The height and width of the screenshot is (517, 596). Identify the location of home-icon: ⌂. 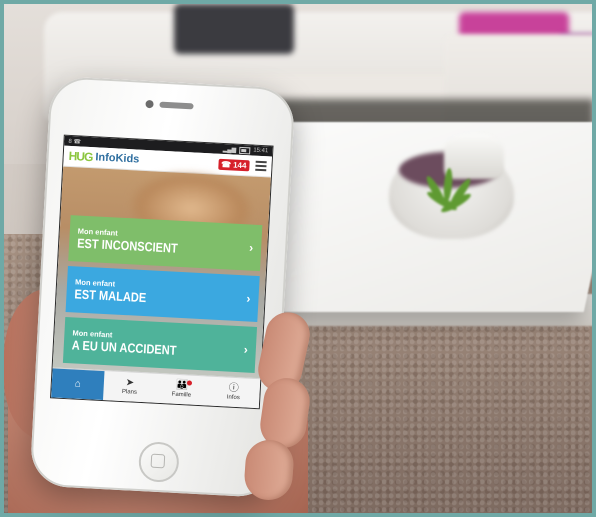
(78, 384).